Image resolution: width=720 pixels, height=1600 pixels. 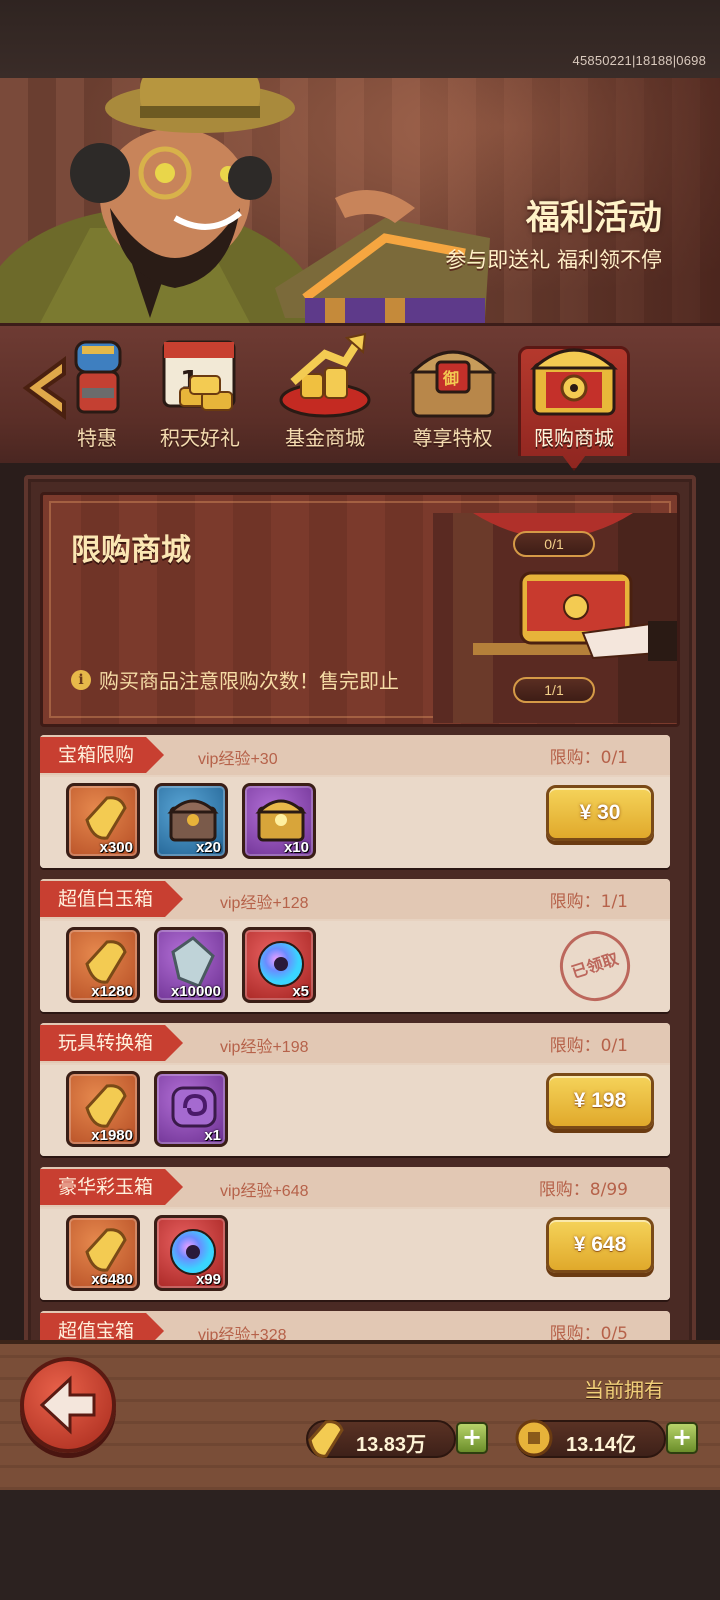 What do you see at coordinates (391, 1445) in the screenshot?
I see `ticket-amount: 13.83万` at bounding box center [391, 1445].